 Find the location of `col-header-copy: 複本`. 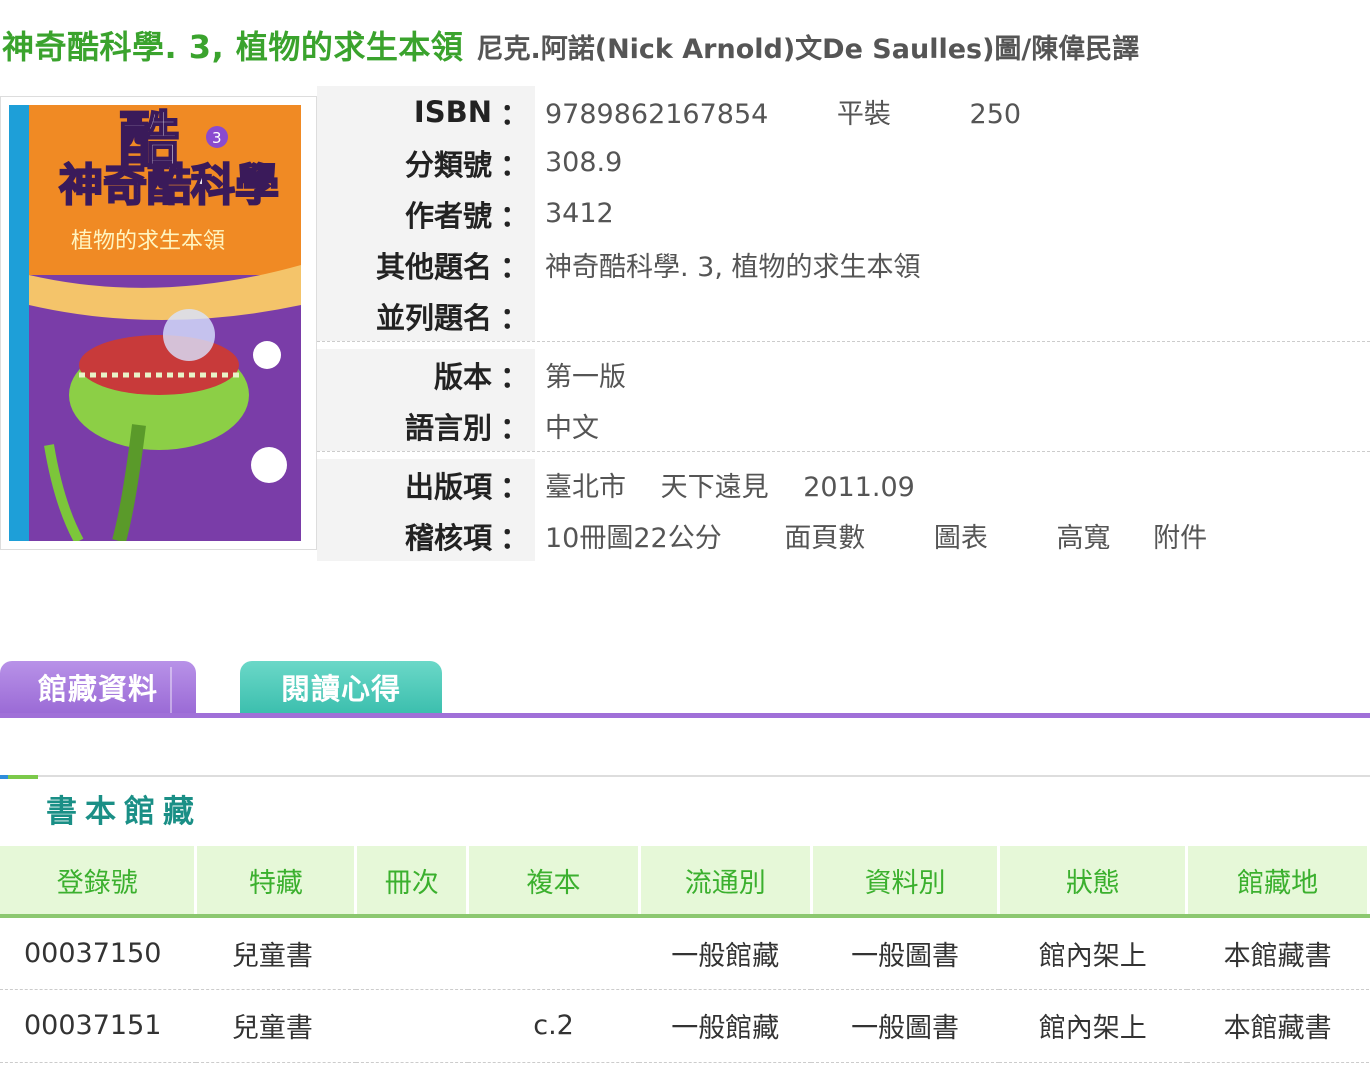

col-header-copy: 複本 is located at coordinates (554, 882).